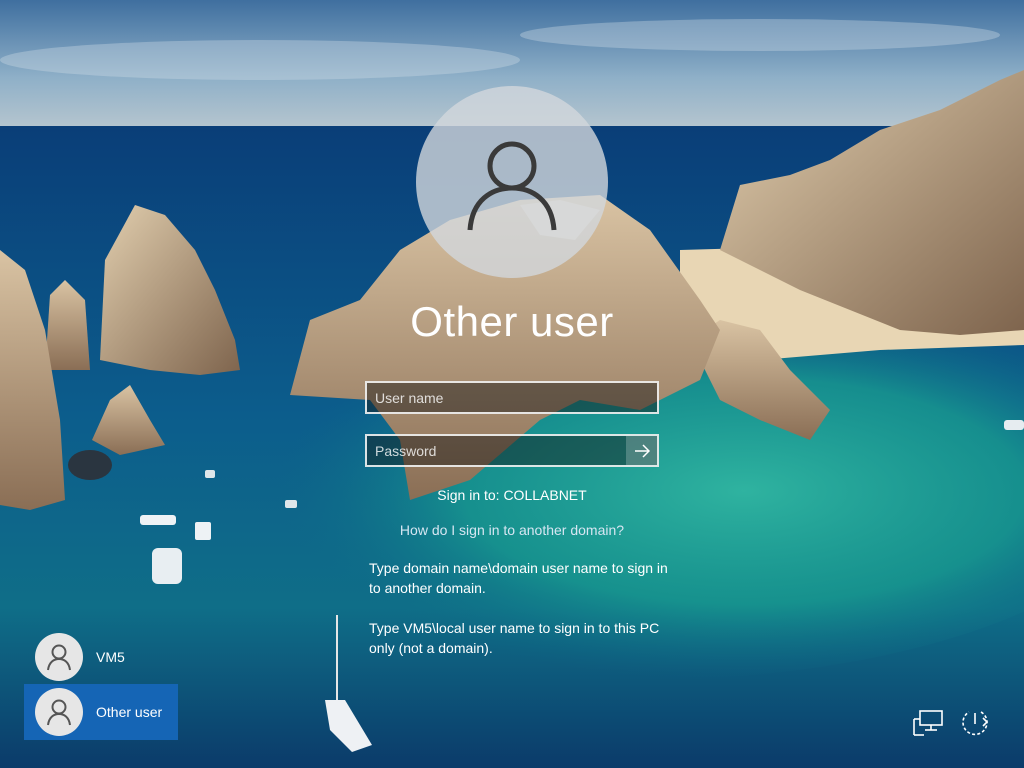 The image size is (1024, 768). I want to click on username-input, so click(512, 397).